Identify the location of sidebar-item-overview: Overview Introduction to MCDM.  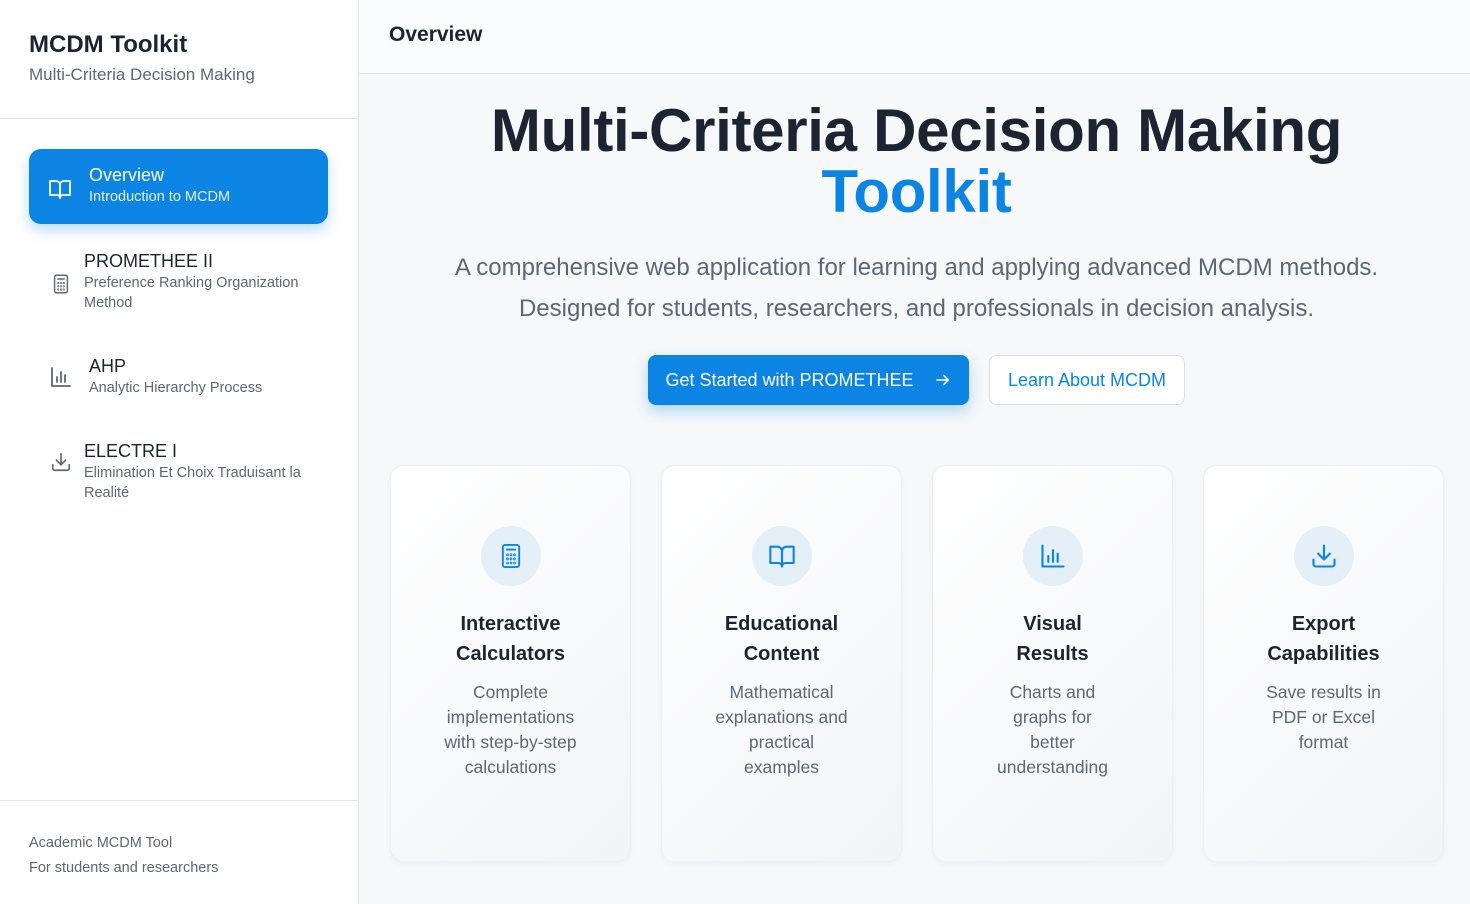
(178, 186).